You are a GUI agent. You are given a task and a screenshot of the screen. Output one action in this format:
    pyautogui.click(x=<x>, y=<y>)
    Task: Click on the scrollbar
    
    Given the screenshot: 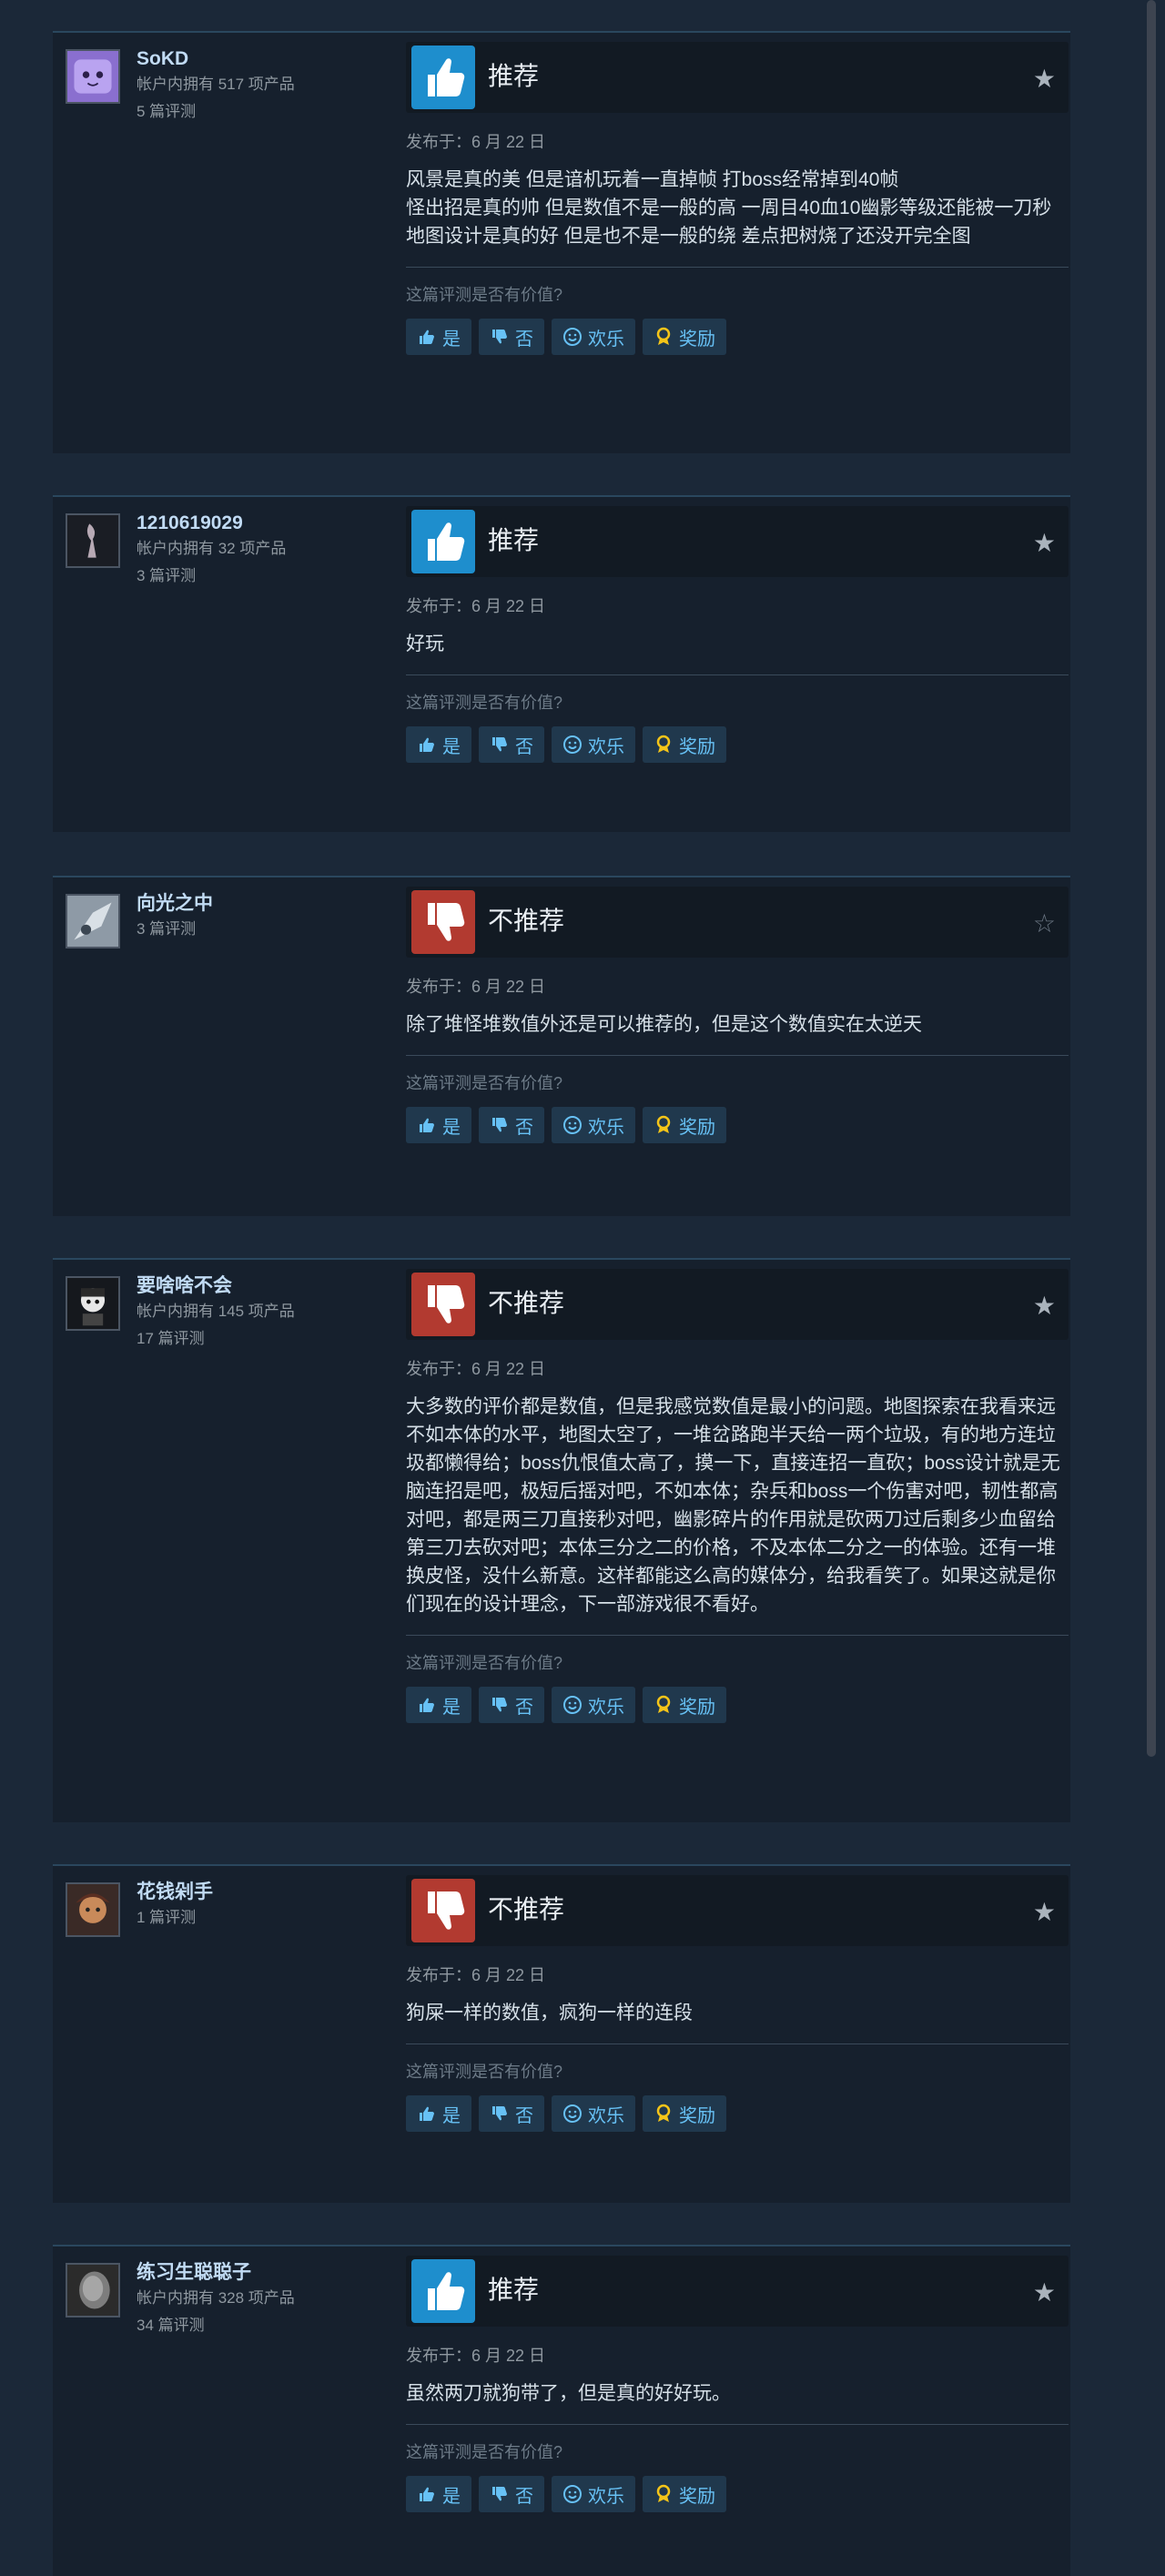 What is the action you would take?
    pyautogui.click(x=1151, y=1288)
    